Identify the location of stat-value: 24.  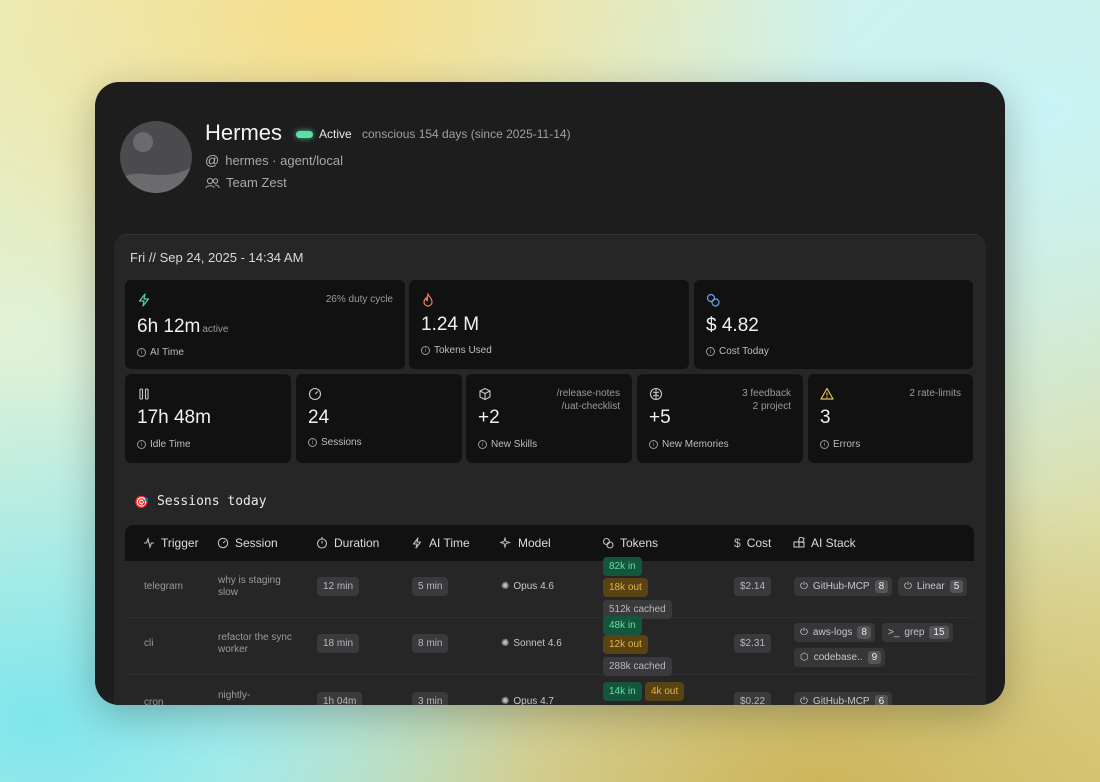
(319, 417).